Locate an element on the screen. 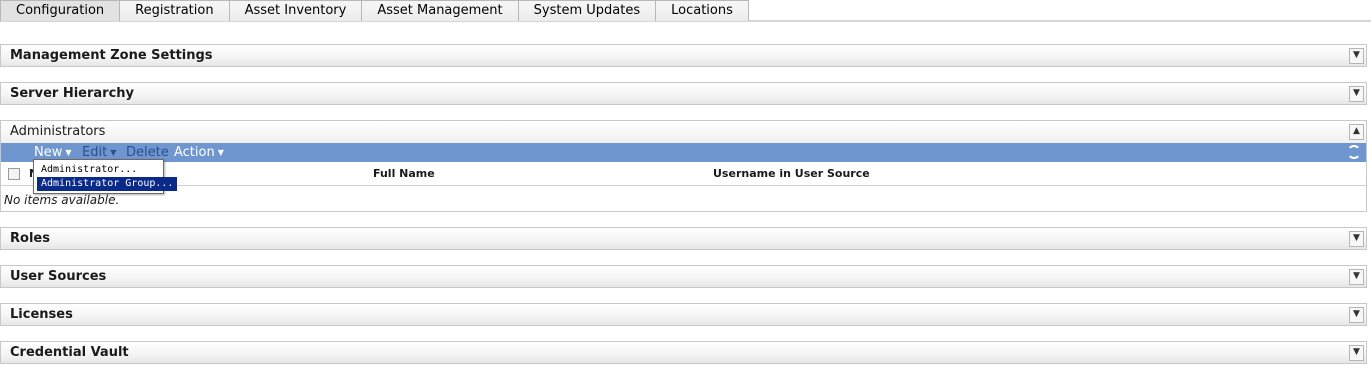 Image resolution: width=1371 pixels, height=384 pixels. section-server-hierarchy: Server Hierarchy ▼ is located at coordinates (683, 93).